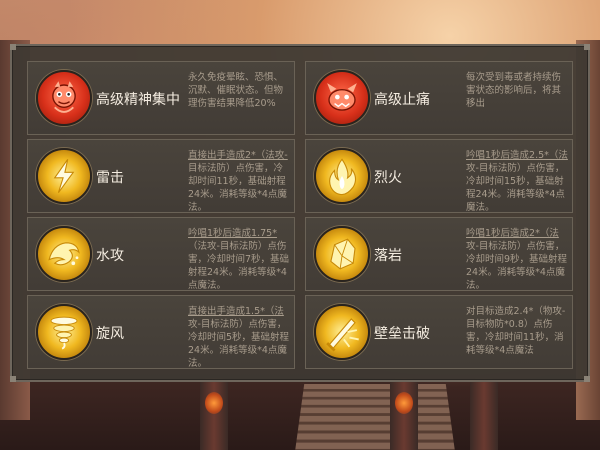 The height and width of the screenshot is (450, 600). Describe the element at coordinates (110, 256) in the screenshot. I see `skill-name: 水攻` at that location.